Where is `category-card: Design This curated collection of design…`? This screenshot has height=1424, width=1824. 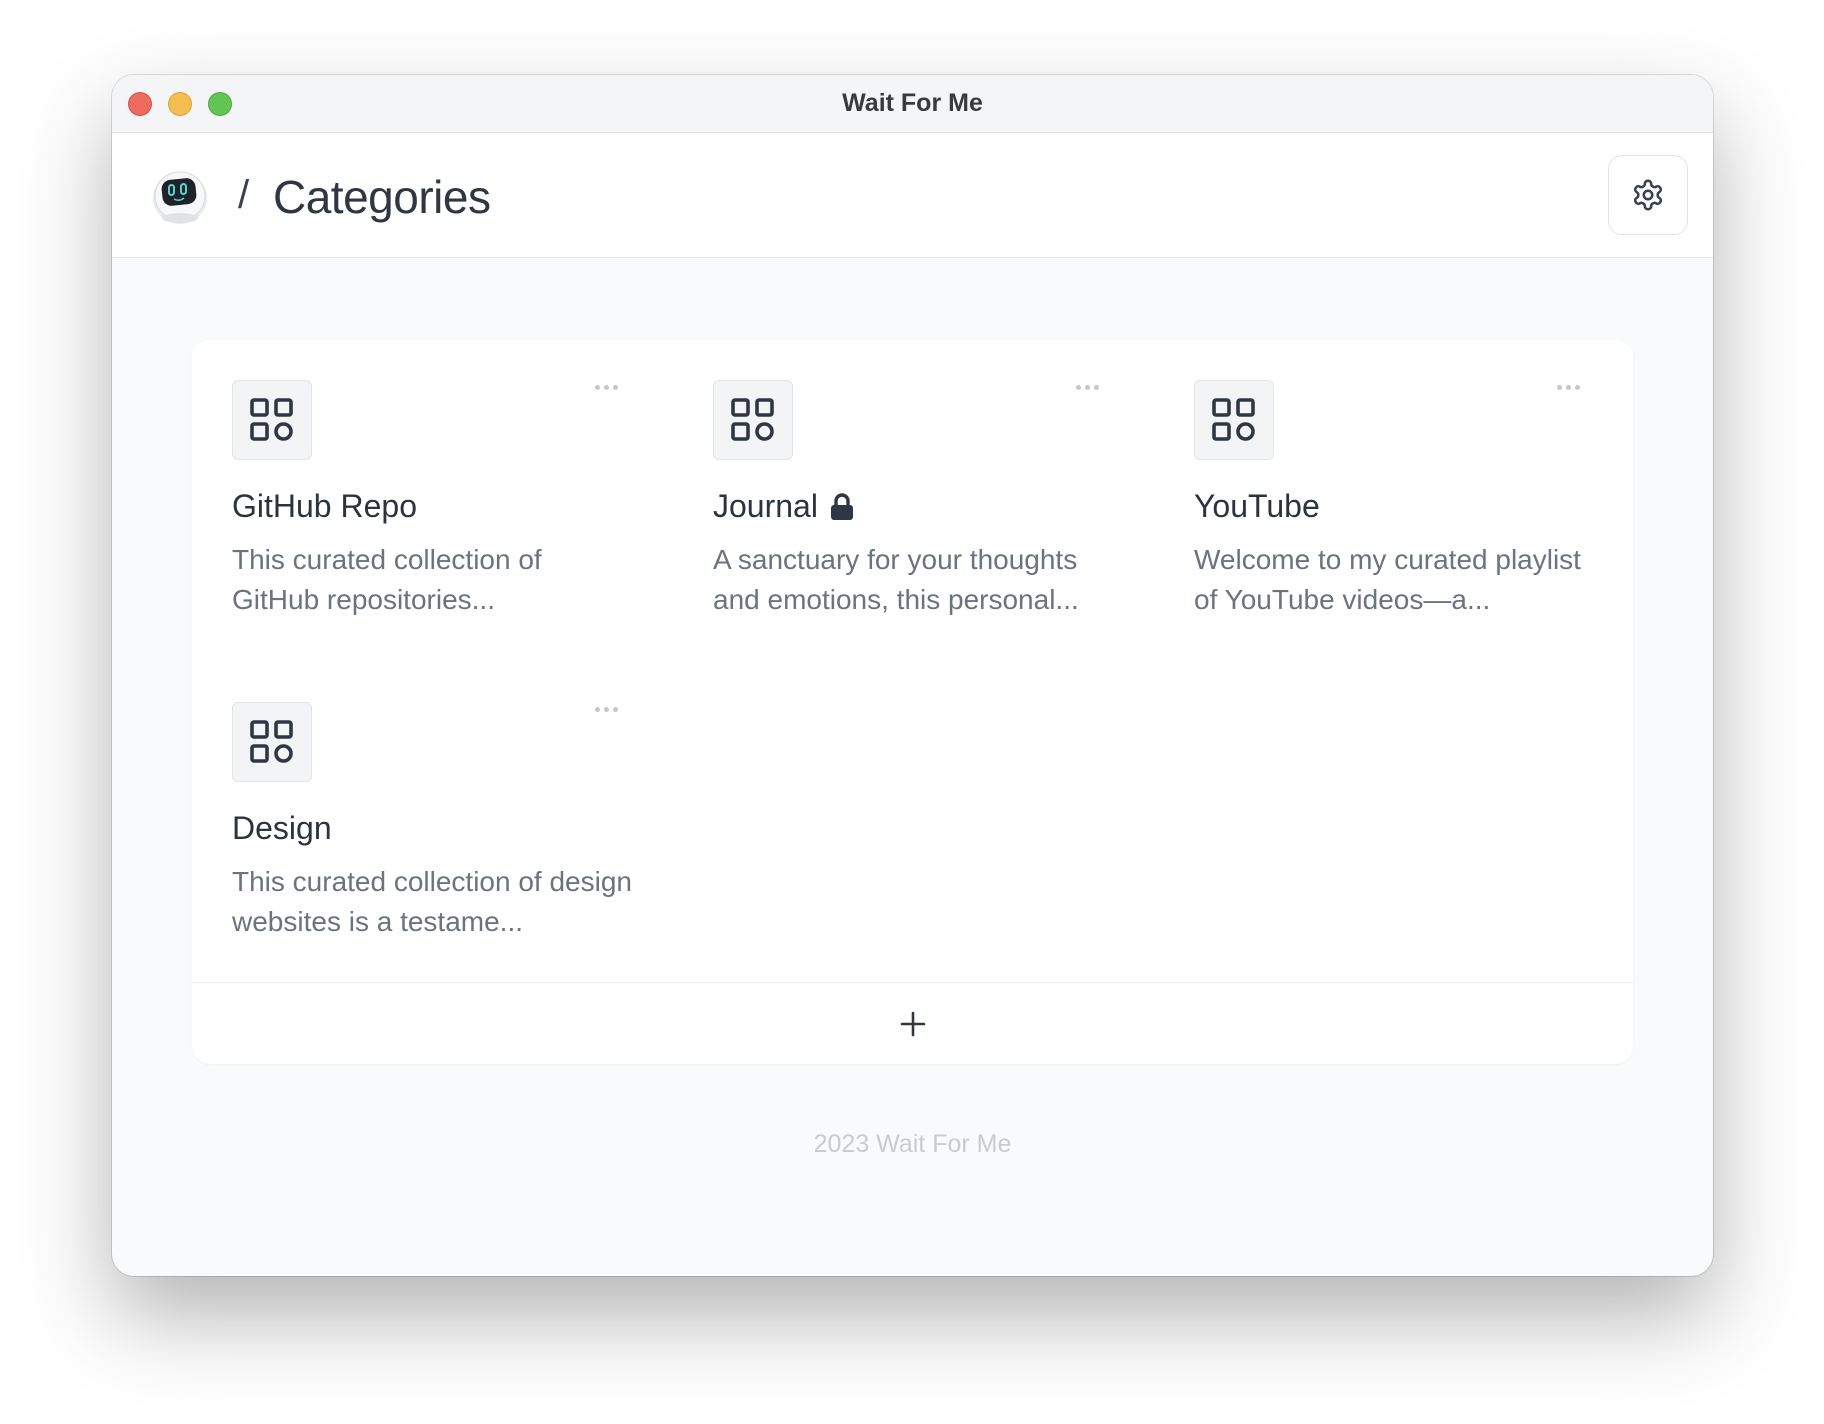
category-card: Design This curated collection of design… is located at coordinates (412, 802).